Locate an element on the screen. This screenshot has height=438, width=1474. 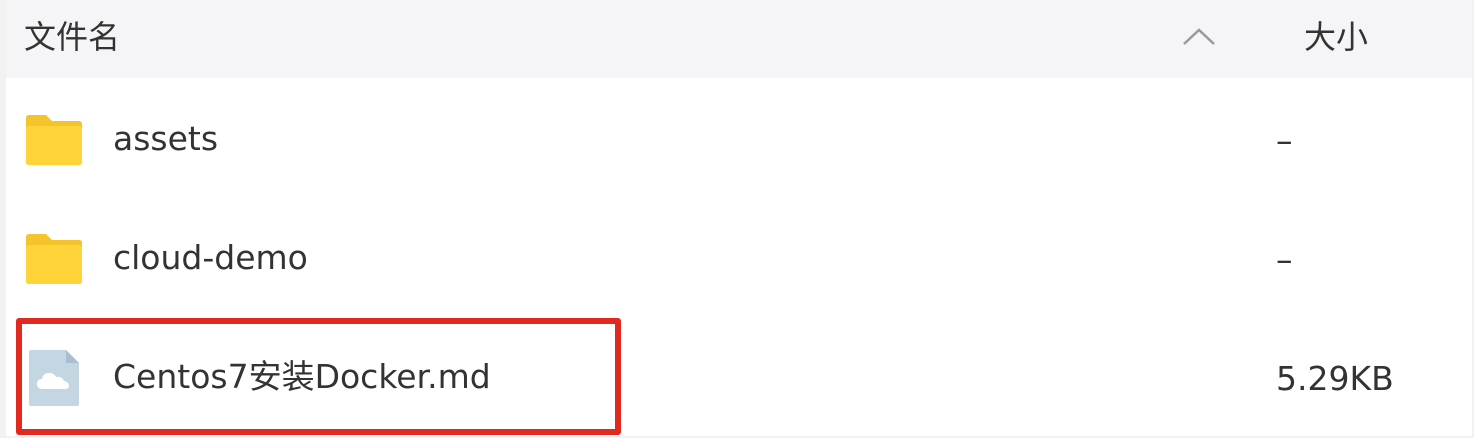
chevron-up-icon is located at coordinates (1199, 37).